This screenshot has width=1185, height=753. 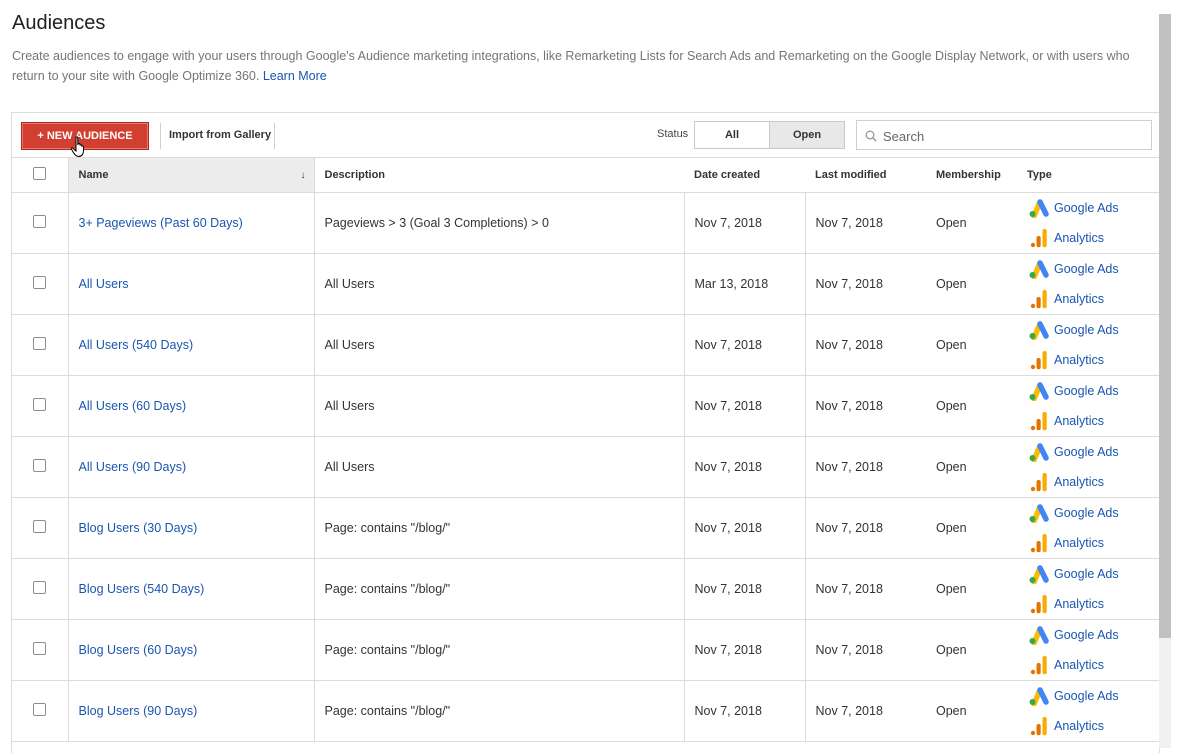 What do you see at coordinates (138, 528) in the screenshot?
I see `audience-name-link: Blog Users (30 Days)` at bounding box center [138, 528].